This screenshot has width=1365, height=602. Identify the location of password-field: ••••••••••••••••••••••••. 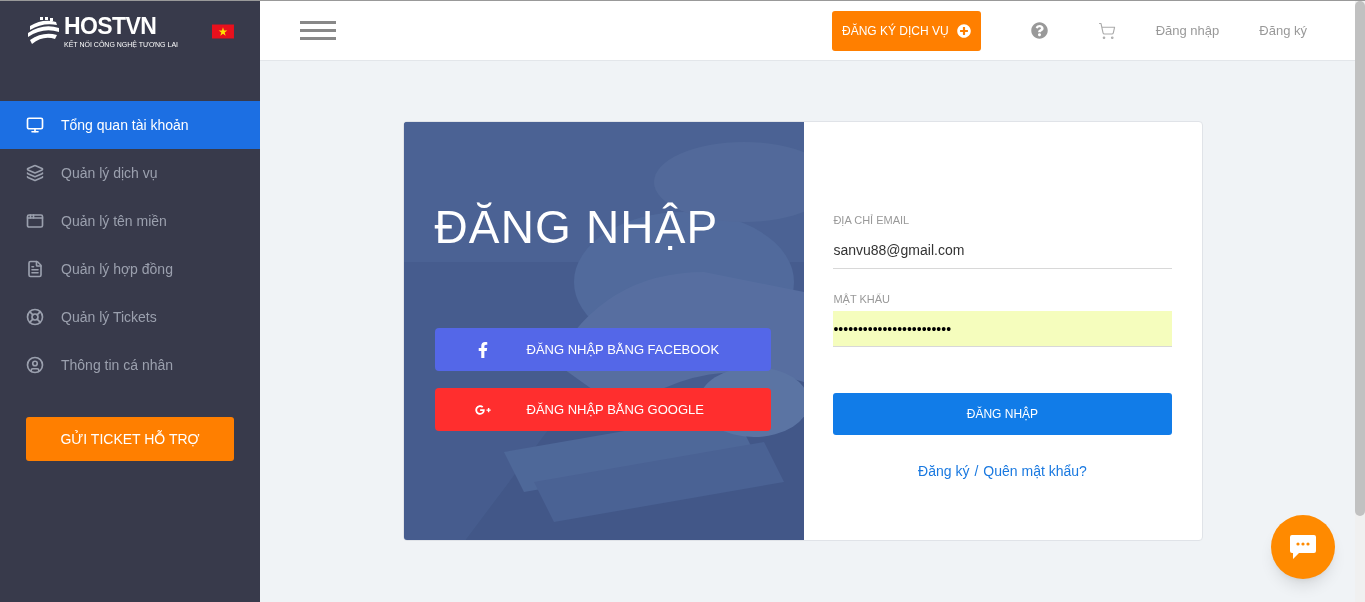
(1002, 329).